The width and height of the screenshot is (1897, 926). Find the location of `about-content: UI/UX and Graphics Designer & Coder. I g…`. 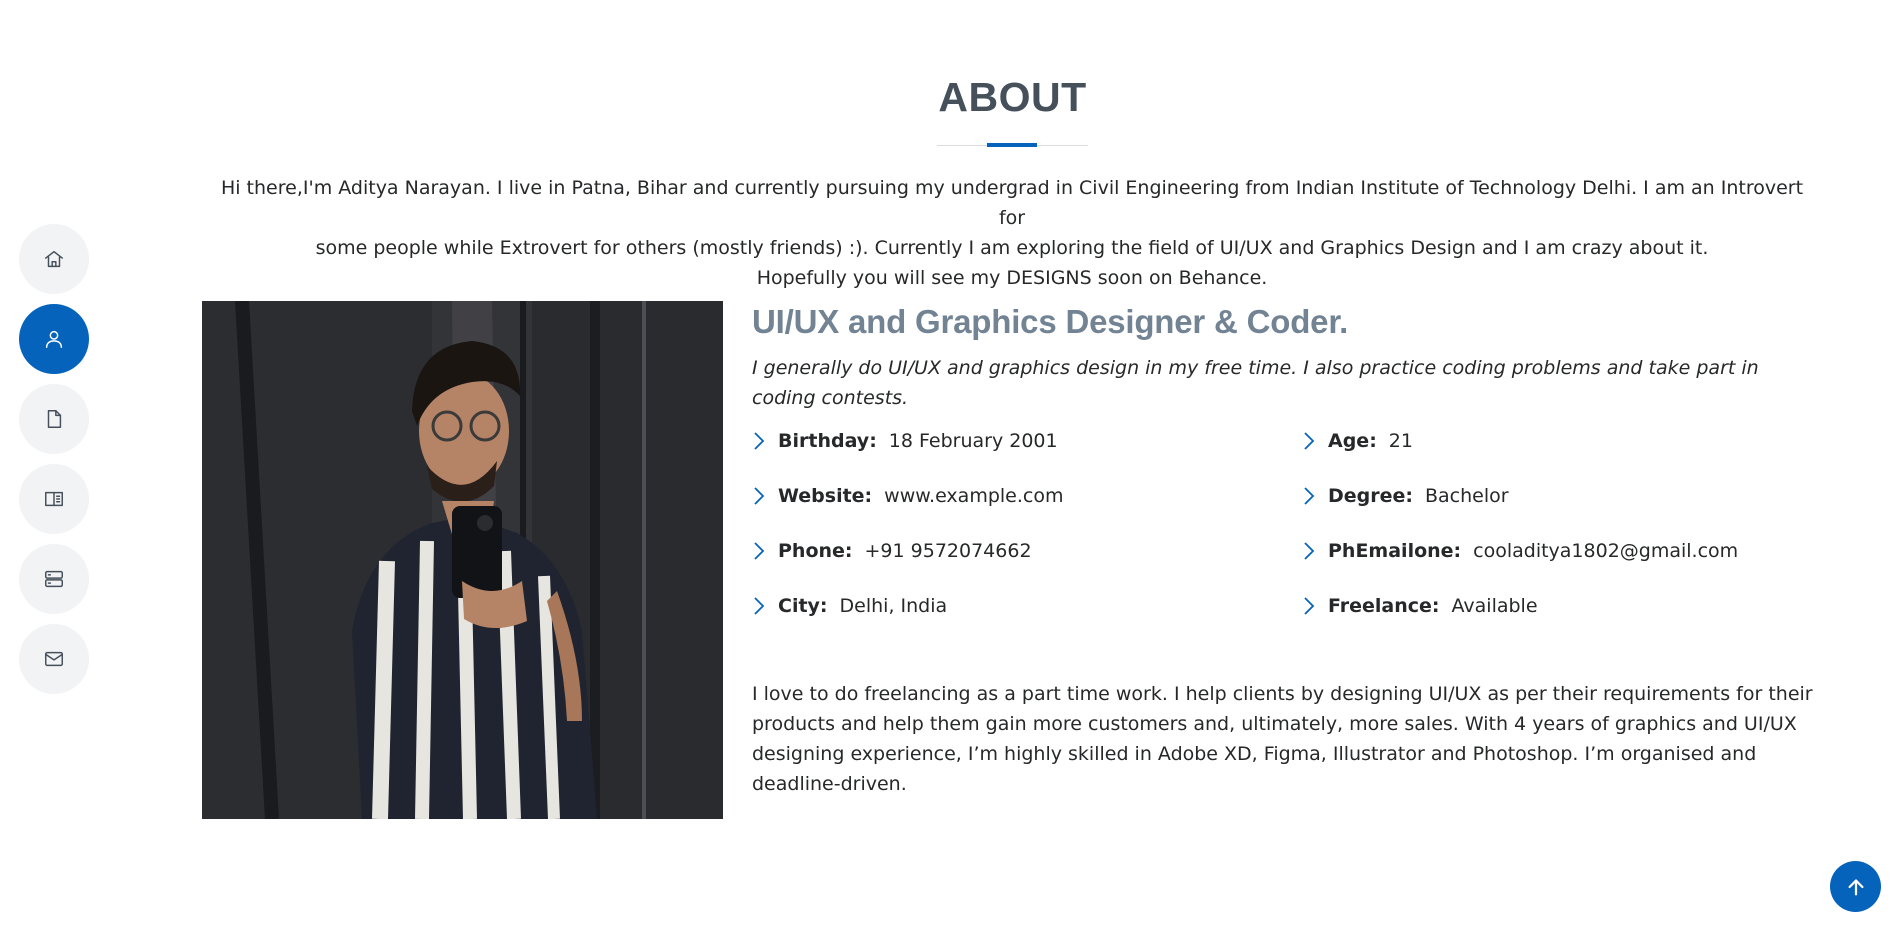

about-content: UI/UX and Graphics Designer & Coder. I g… is located at coordinates (1289, 357).